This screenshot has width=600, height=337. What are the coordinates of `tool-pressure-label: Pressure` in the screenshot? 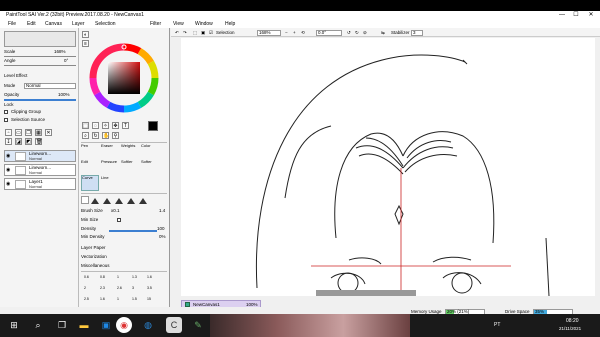 It's located at (109, 162).